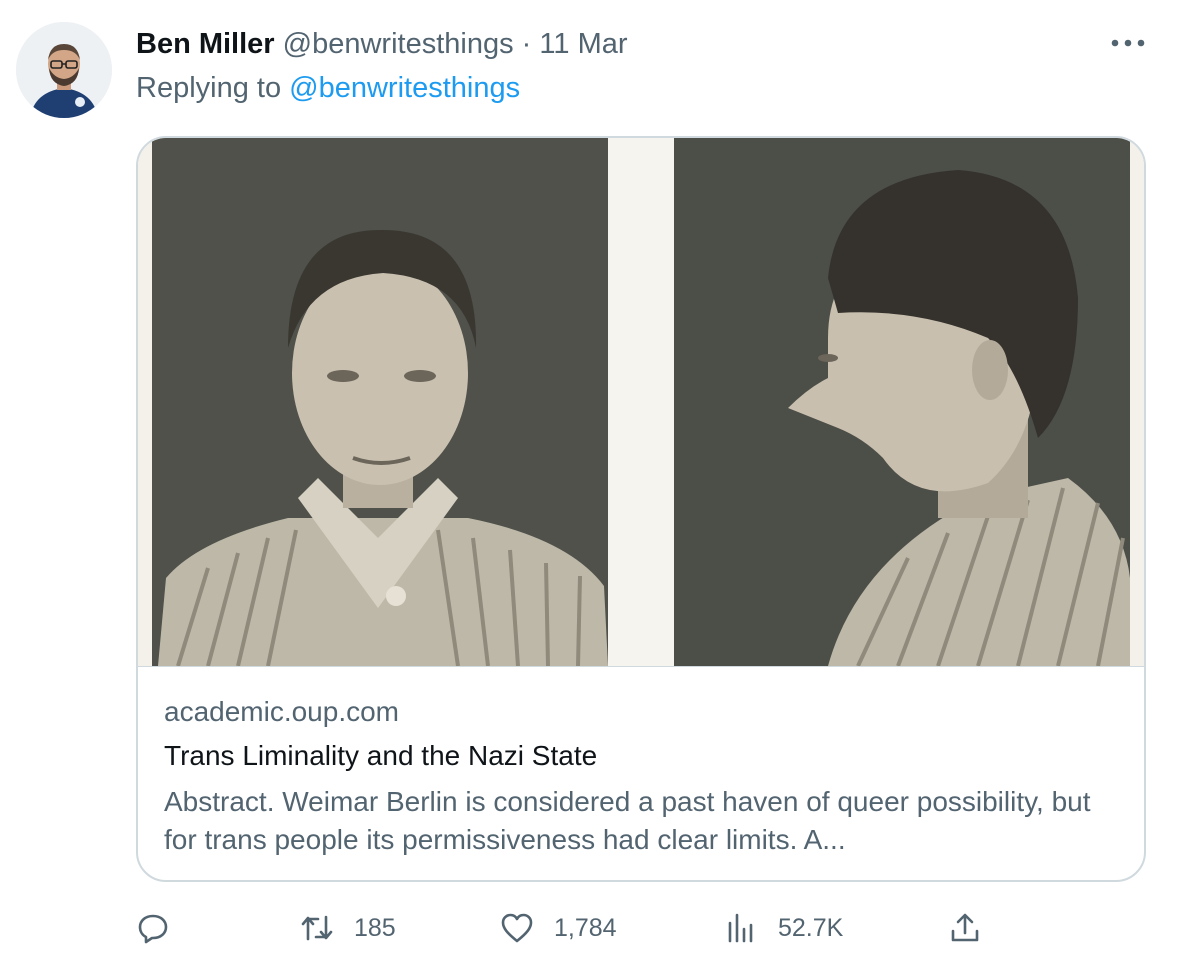 This screenshot has width=1180, height=957. I want to click on replying-to-line: Replying to @benwritesthings, so click(328, 88).